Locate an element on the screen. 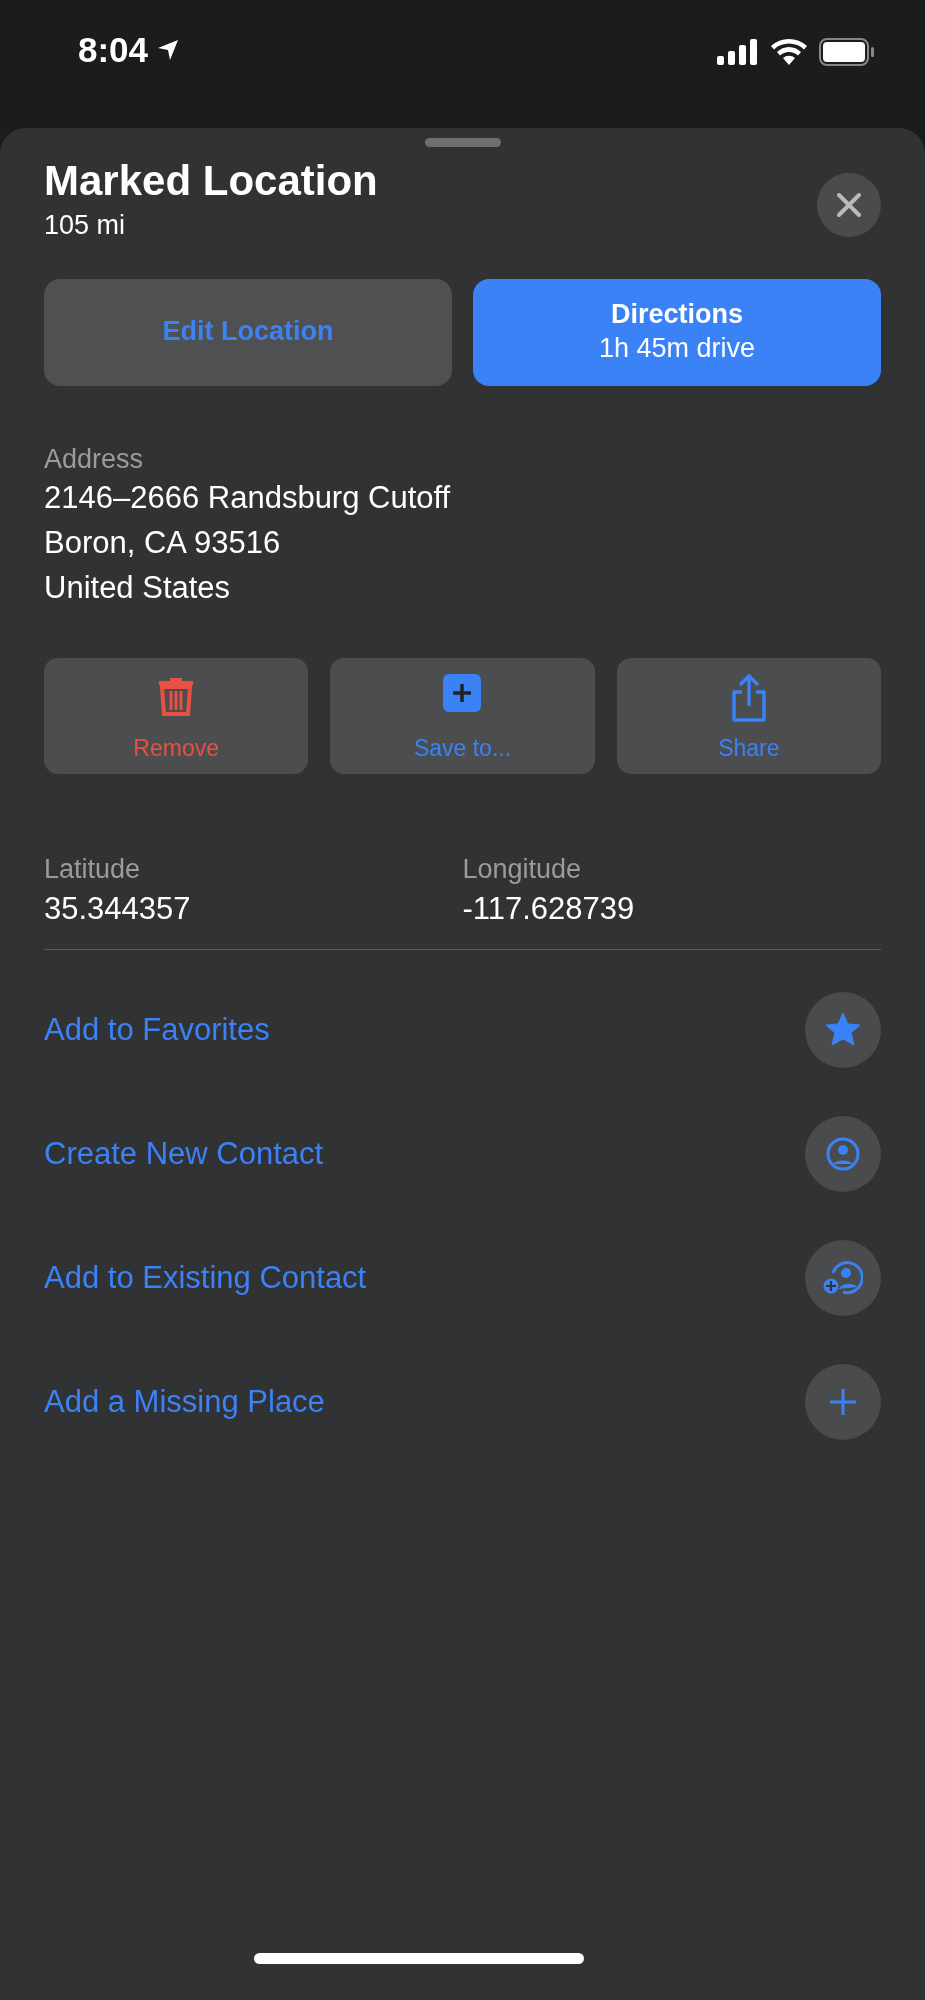  battery-icon is located at coordinates (847, 52).